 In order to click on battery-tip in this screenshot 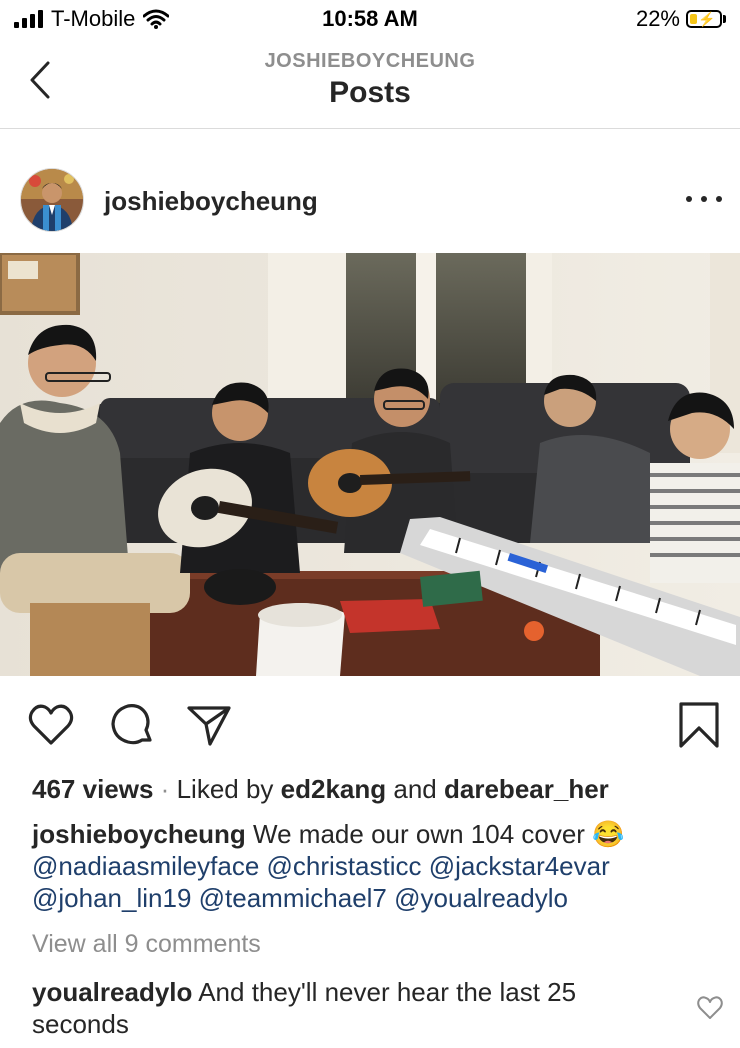, I will do `click(724, 19)`.